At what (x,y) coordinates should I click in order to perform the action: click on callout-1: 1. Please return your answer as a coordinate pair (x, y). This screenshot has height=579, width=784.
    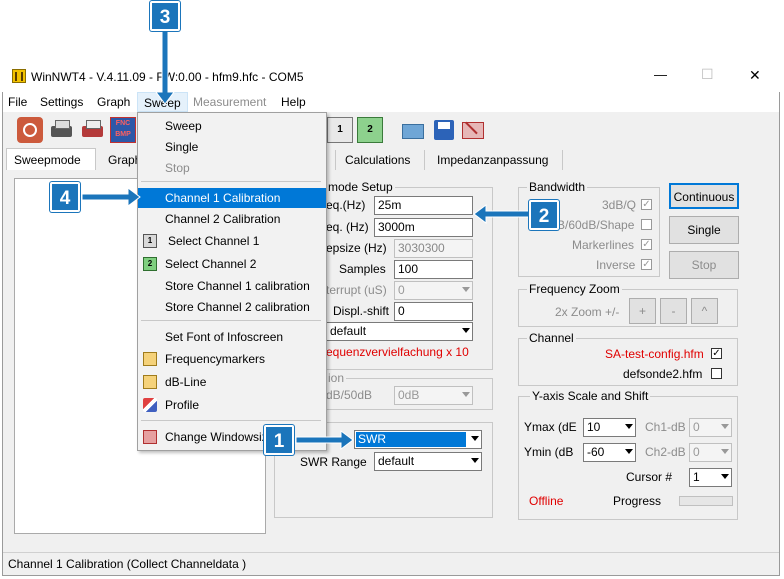
    Looking at the image, I should click on (279, 440).